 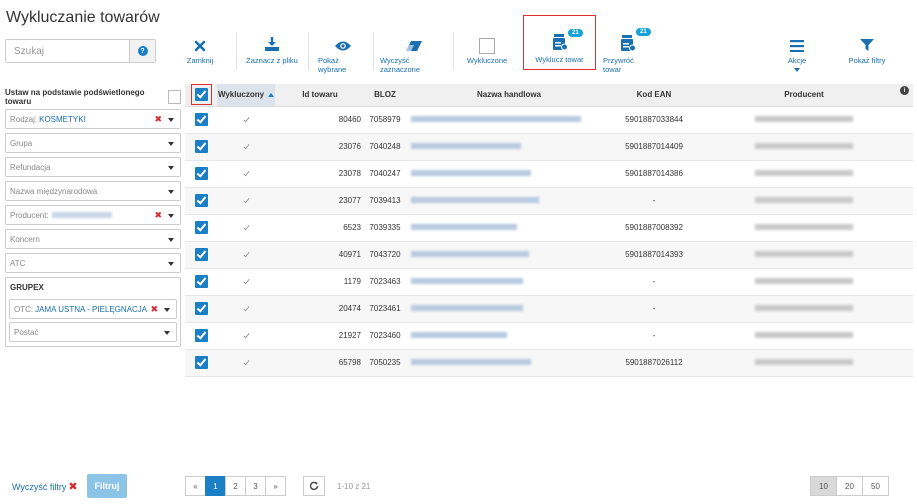 What do you see at coordinates (201, 95) in the screenshot?
I see `select-all-checkbox` at bounding box center [201, 95].